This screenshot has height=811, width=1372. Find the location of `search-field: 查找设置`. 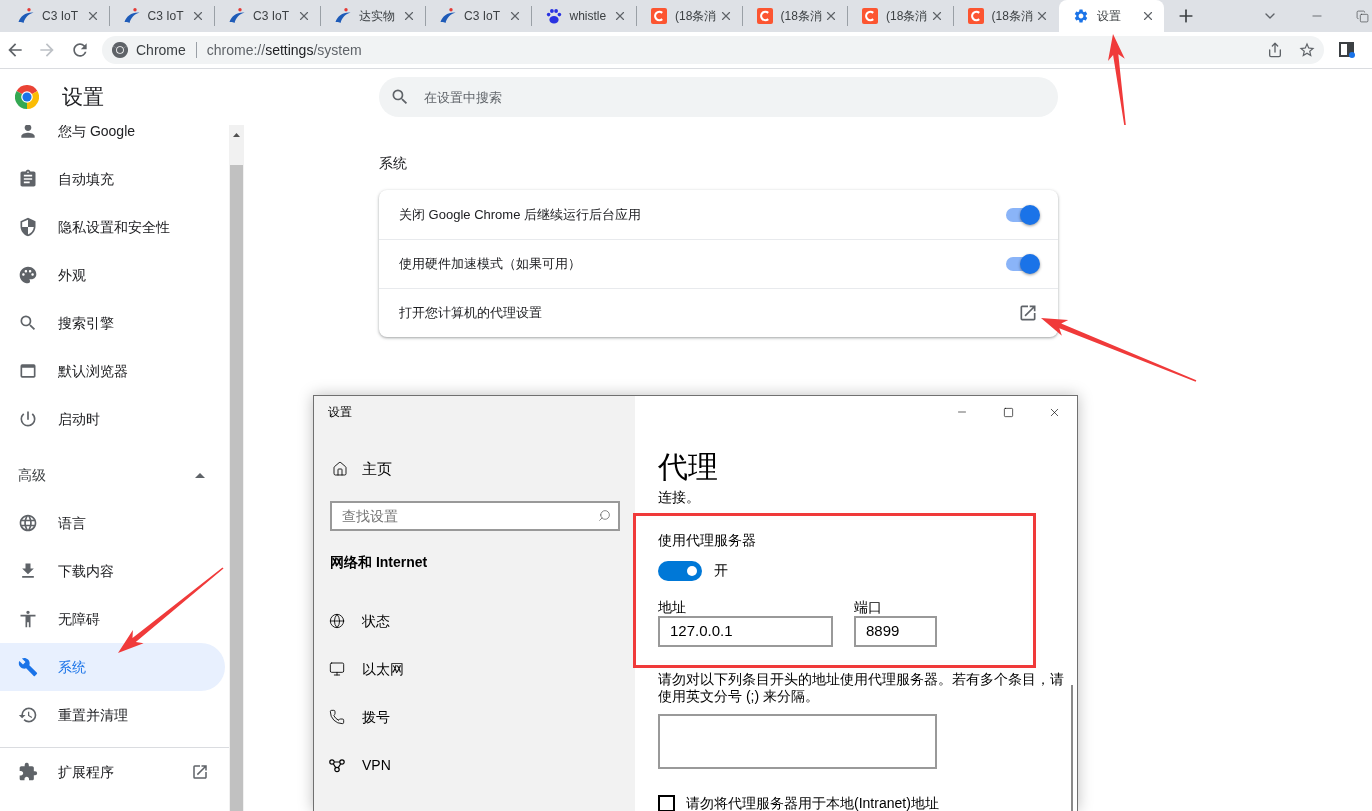

search-field: 查找设置 is located at coordinates (475, 516).